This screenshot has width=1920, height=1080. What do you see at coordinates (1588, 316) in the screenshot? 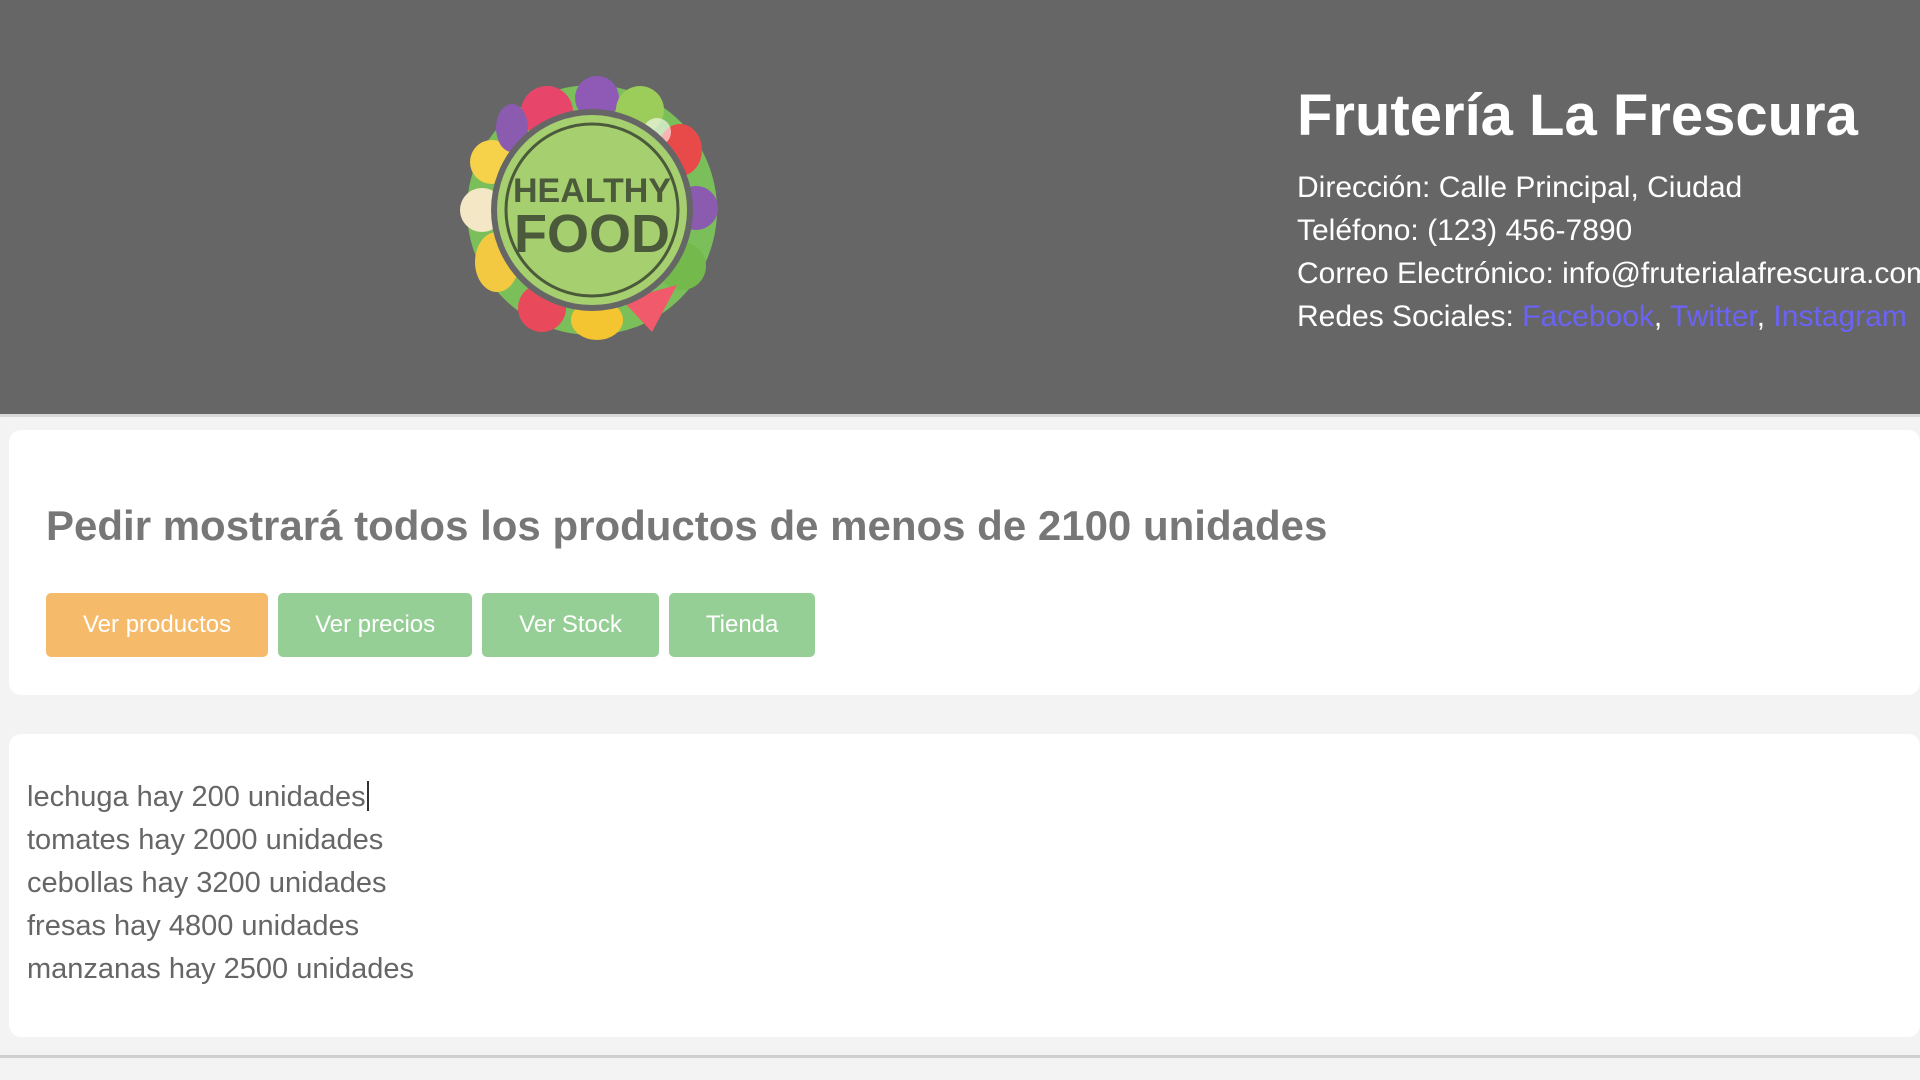
I see `facebook-link: Facebook` at bounding box center [1588, 316].